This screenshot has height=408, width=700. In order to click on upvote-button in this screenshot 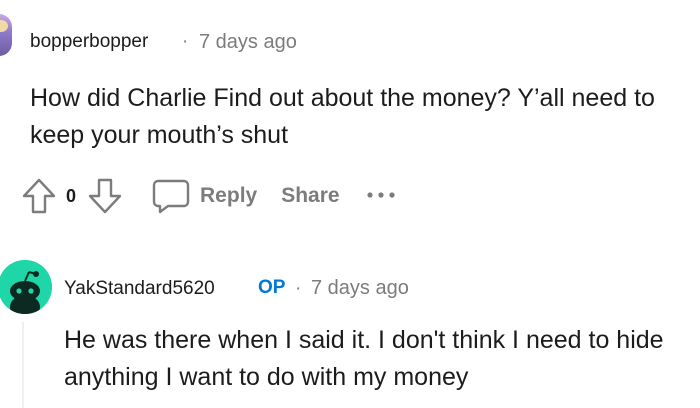, I will do `click(39, 196)`.